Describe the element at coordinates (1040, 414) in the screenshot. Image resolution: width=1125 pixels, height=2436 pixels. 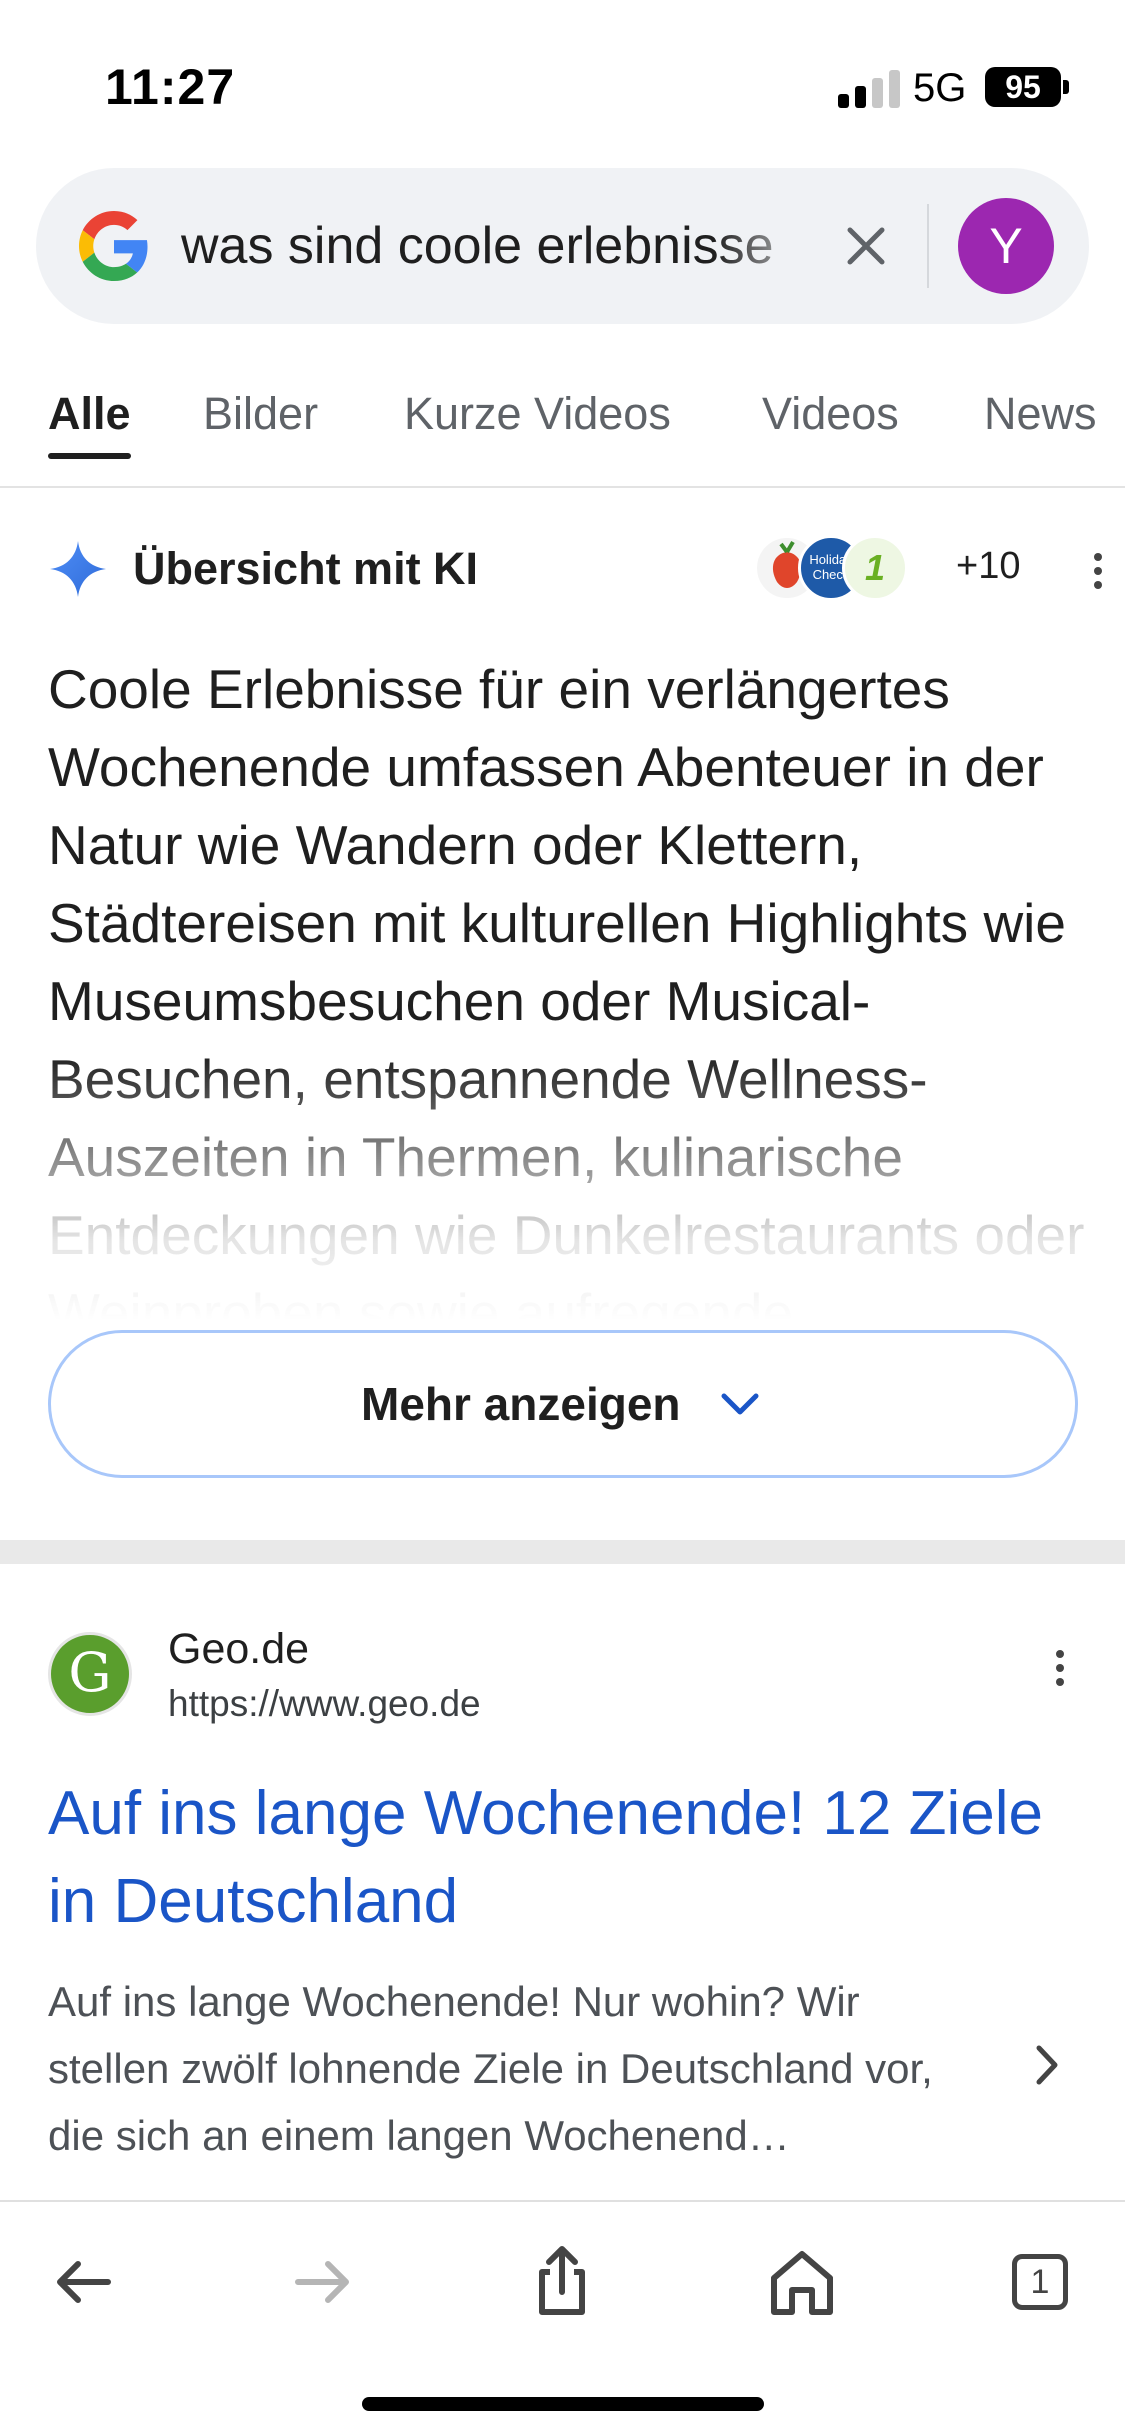
I see `tab-news: News` at that location.